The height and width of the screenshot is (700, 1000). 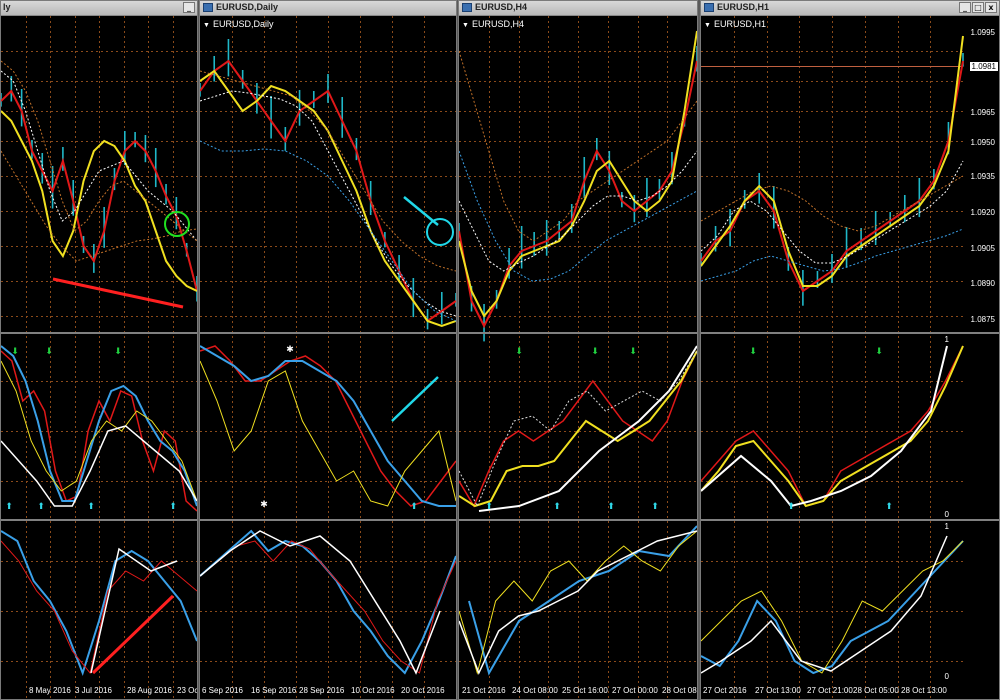 I want to click on x-axis-label: 25 Oct 16:00, so click(x=585, y=690).